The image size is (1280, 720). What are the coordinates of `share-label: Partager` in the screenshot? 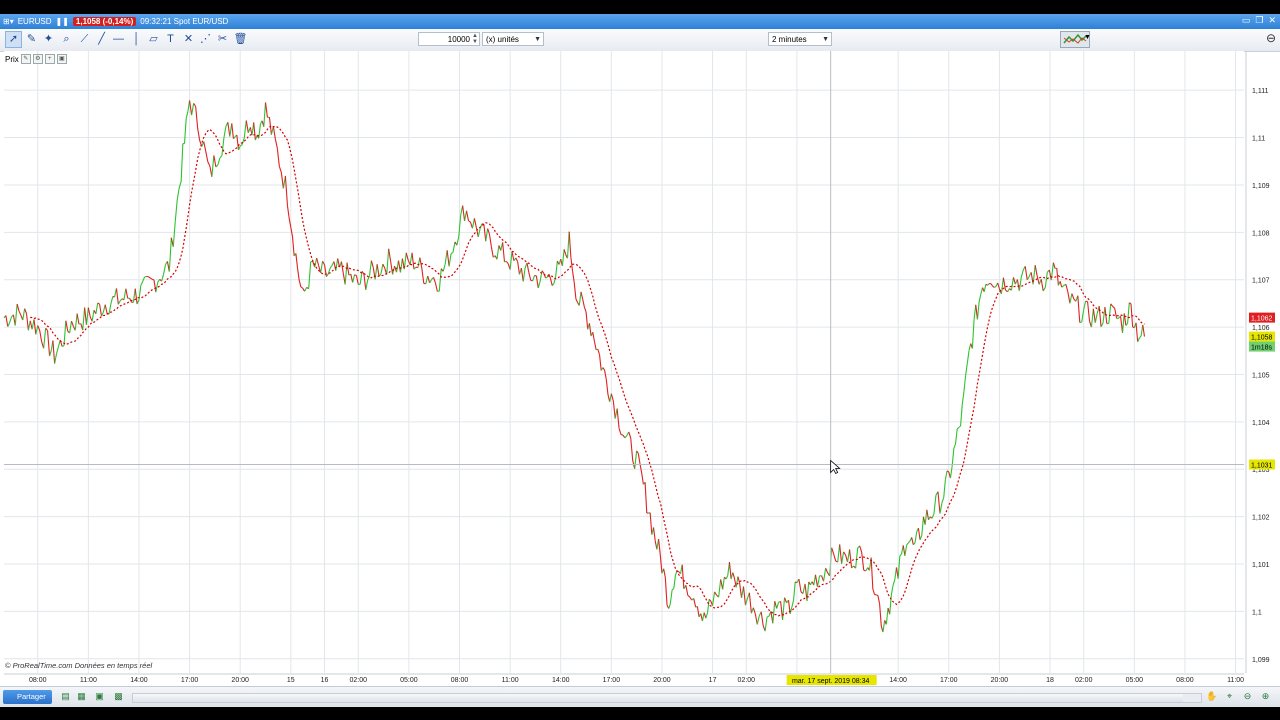 It's located at (31, 696).